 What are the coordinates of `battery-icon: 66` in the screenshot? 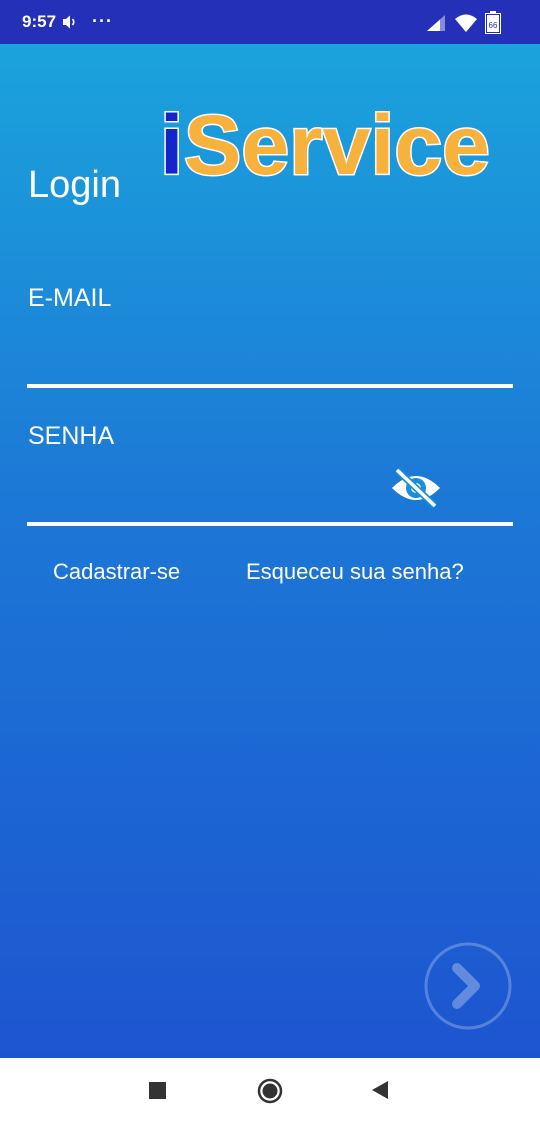 It's located at (493, 22).